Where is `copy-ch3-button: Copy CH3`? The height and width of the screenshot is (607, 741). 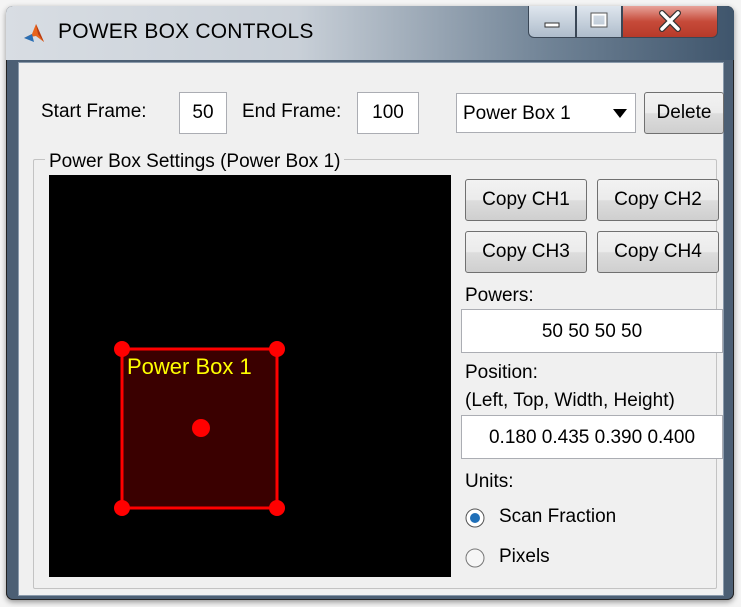 copy-ch3-button: Copy CH3 is located at coordinates (526, 252).